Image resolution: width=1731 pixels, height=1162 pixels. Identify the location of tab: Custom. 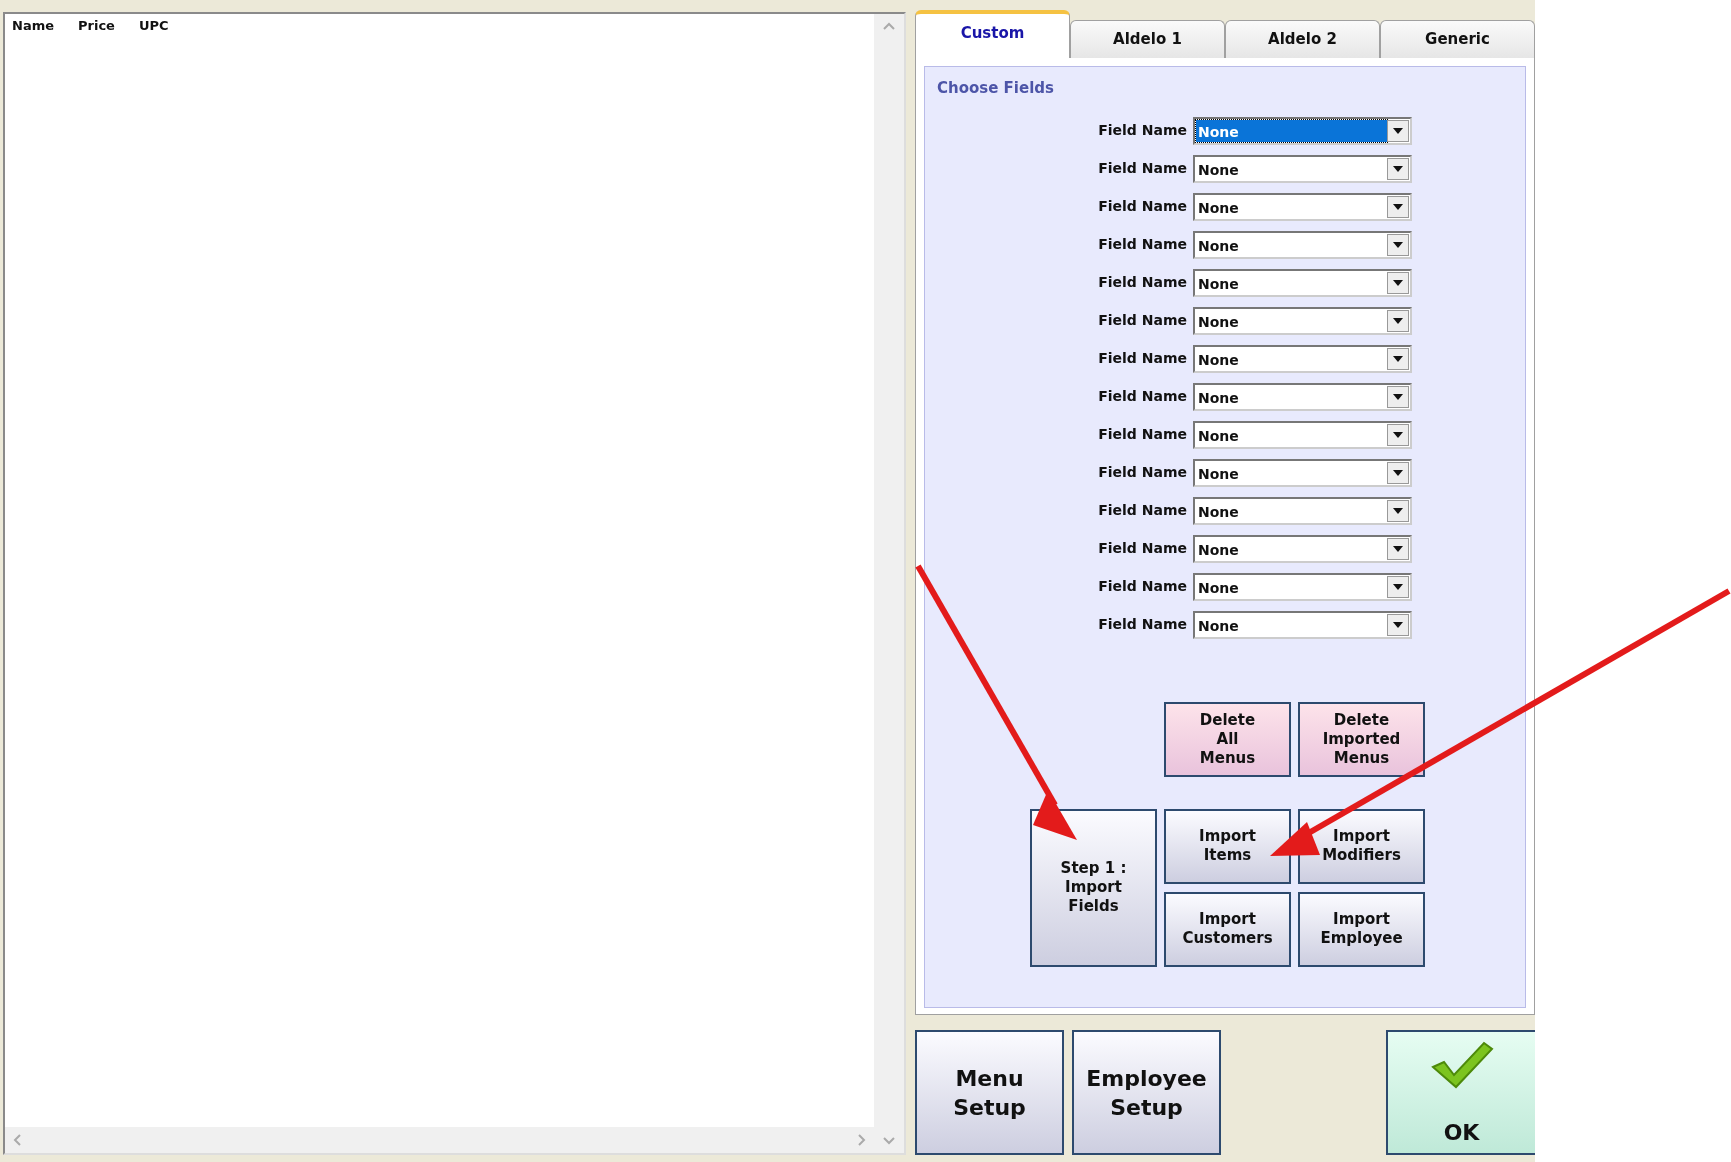
(992, 34).